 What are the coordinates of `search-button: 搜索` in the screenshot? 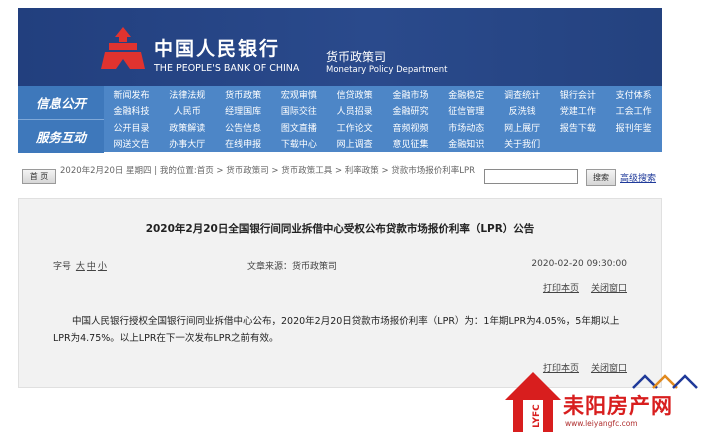 It's located at (601, 177).